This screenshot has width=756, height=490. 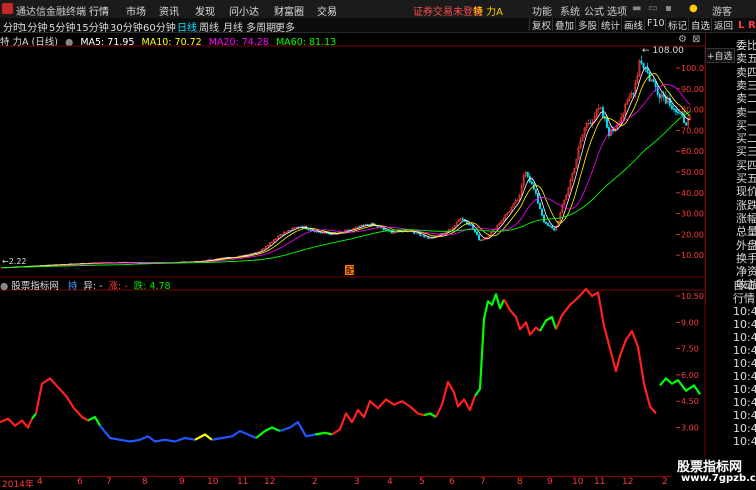 I want to click on date-tick: 6, so click(x=80, y=482).